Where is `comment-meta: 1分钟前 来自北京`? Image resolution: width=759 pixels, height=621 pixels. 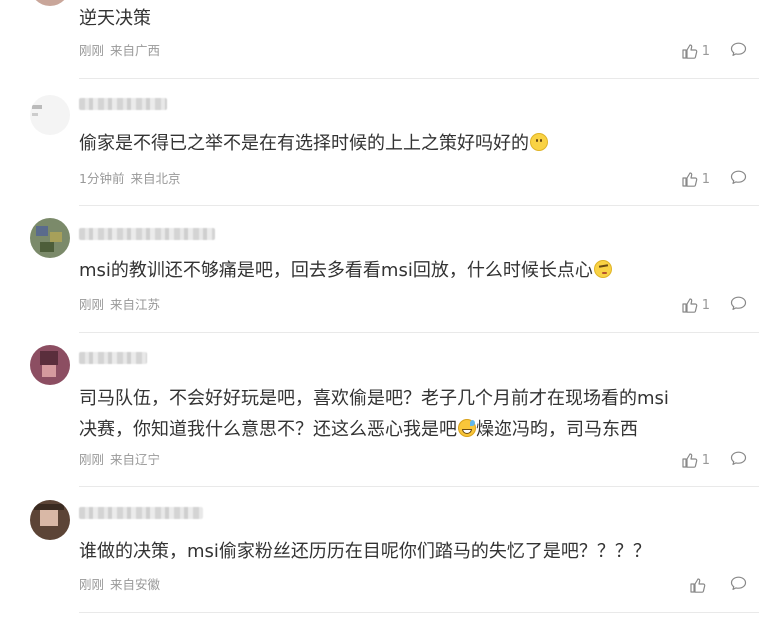
comment-meta: 1分钟前 来自北京 is located at coordinates (129, 179).